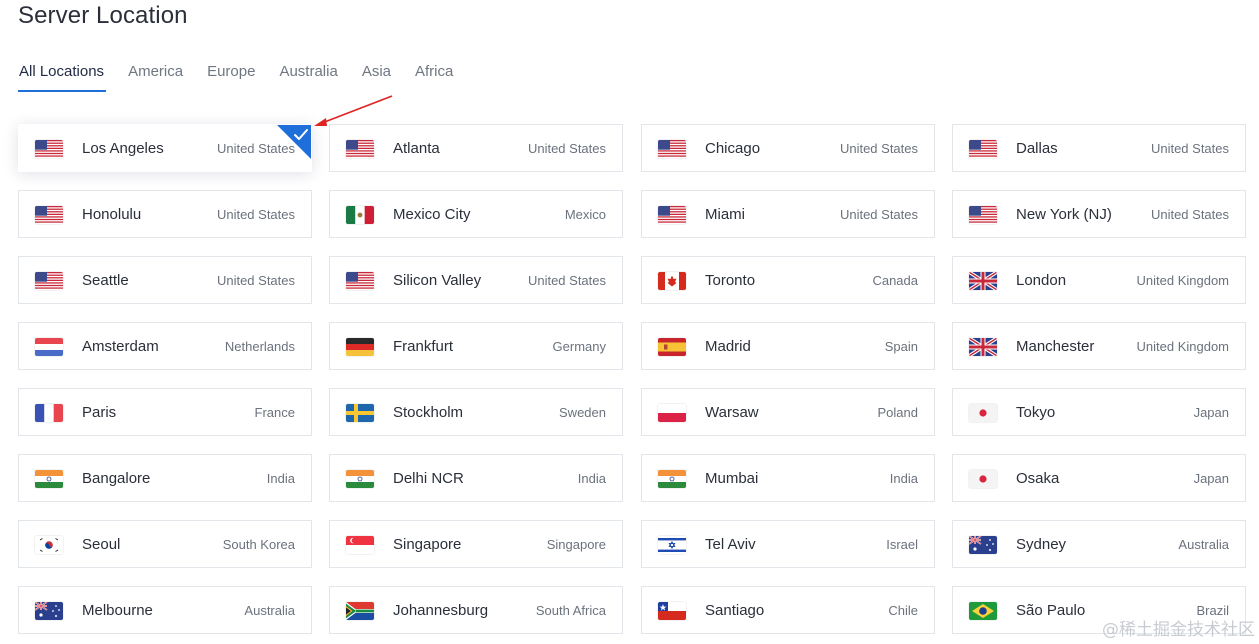  I want to click on location-country: Singapore, so click(576, 544).